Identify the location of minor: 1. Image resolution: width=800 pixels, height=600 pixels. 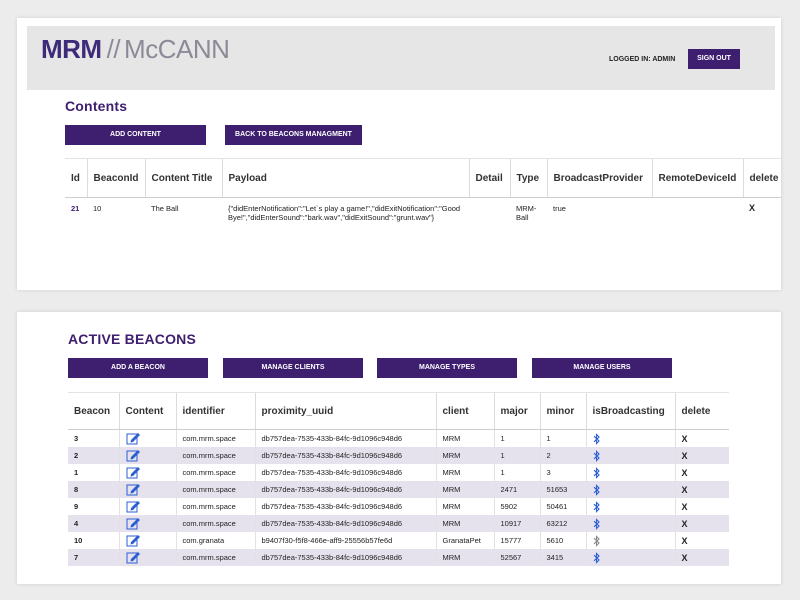
(562, 438).